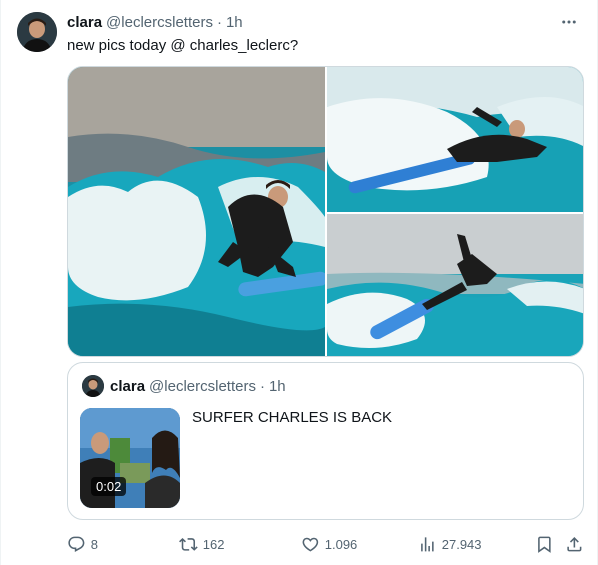 This screenshot has height=565, width=598. I want to click on views-button: 27.943, so click(450, 544).